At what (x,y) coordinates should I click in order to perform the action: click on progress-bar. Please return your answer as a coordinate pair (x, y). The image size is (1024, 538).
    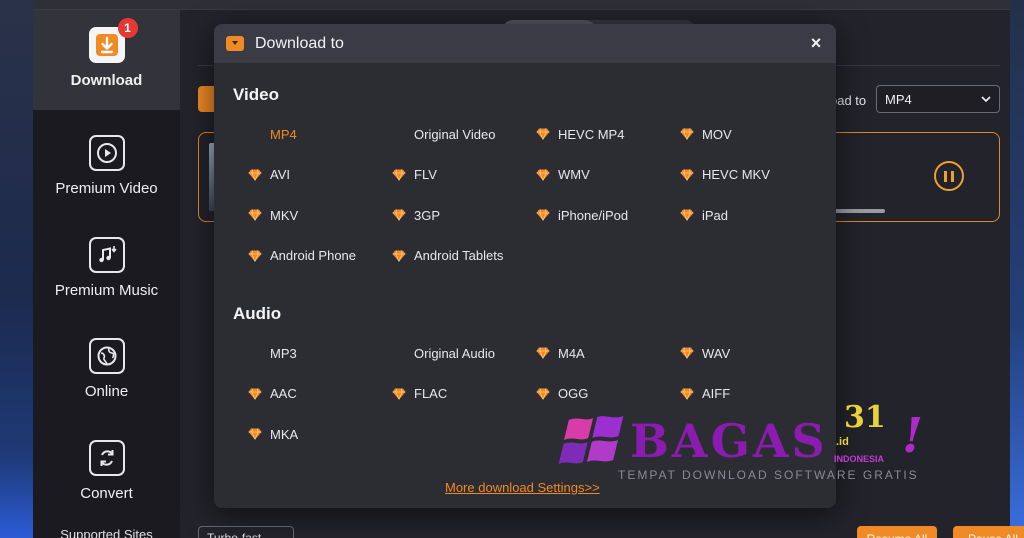
    Looking at the image, I should click on (857, 211).